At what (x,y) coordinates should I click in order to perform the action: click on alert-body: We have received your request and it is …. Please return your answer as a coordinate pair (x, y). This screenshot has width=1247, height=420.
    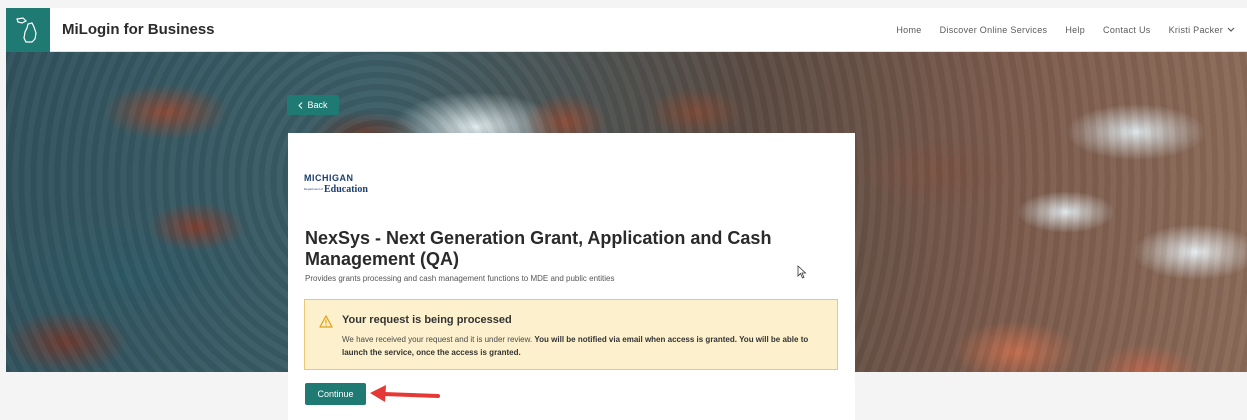
    Looking at the image, I should click on (587, 346).